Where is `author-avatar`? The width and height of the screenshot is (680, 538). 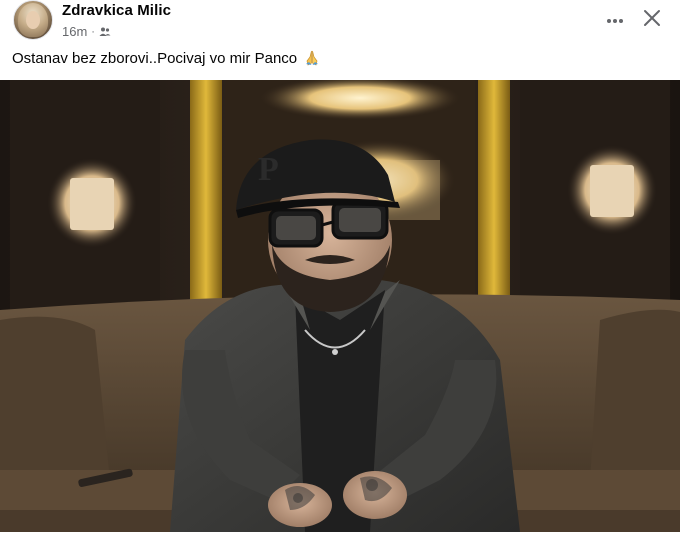
author-avatar is located at coordinates (33, 20).